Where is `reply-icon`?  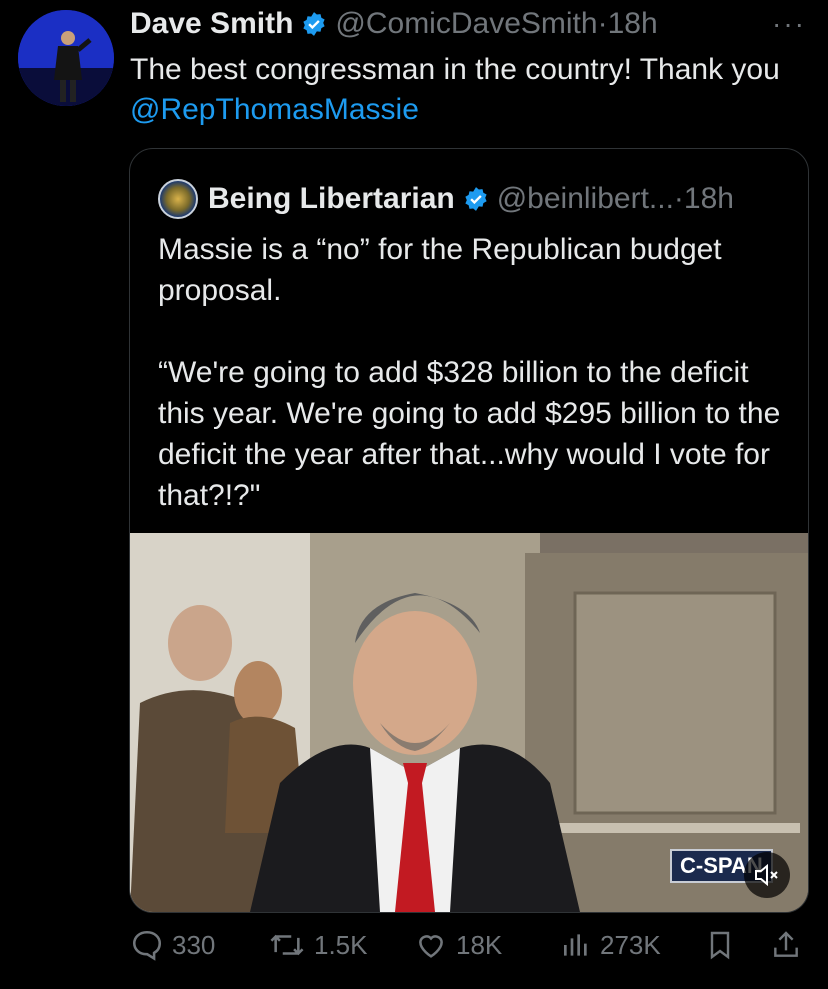 reply-icon is located at coordinates (147, 945).